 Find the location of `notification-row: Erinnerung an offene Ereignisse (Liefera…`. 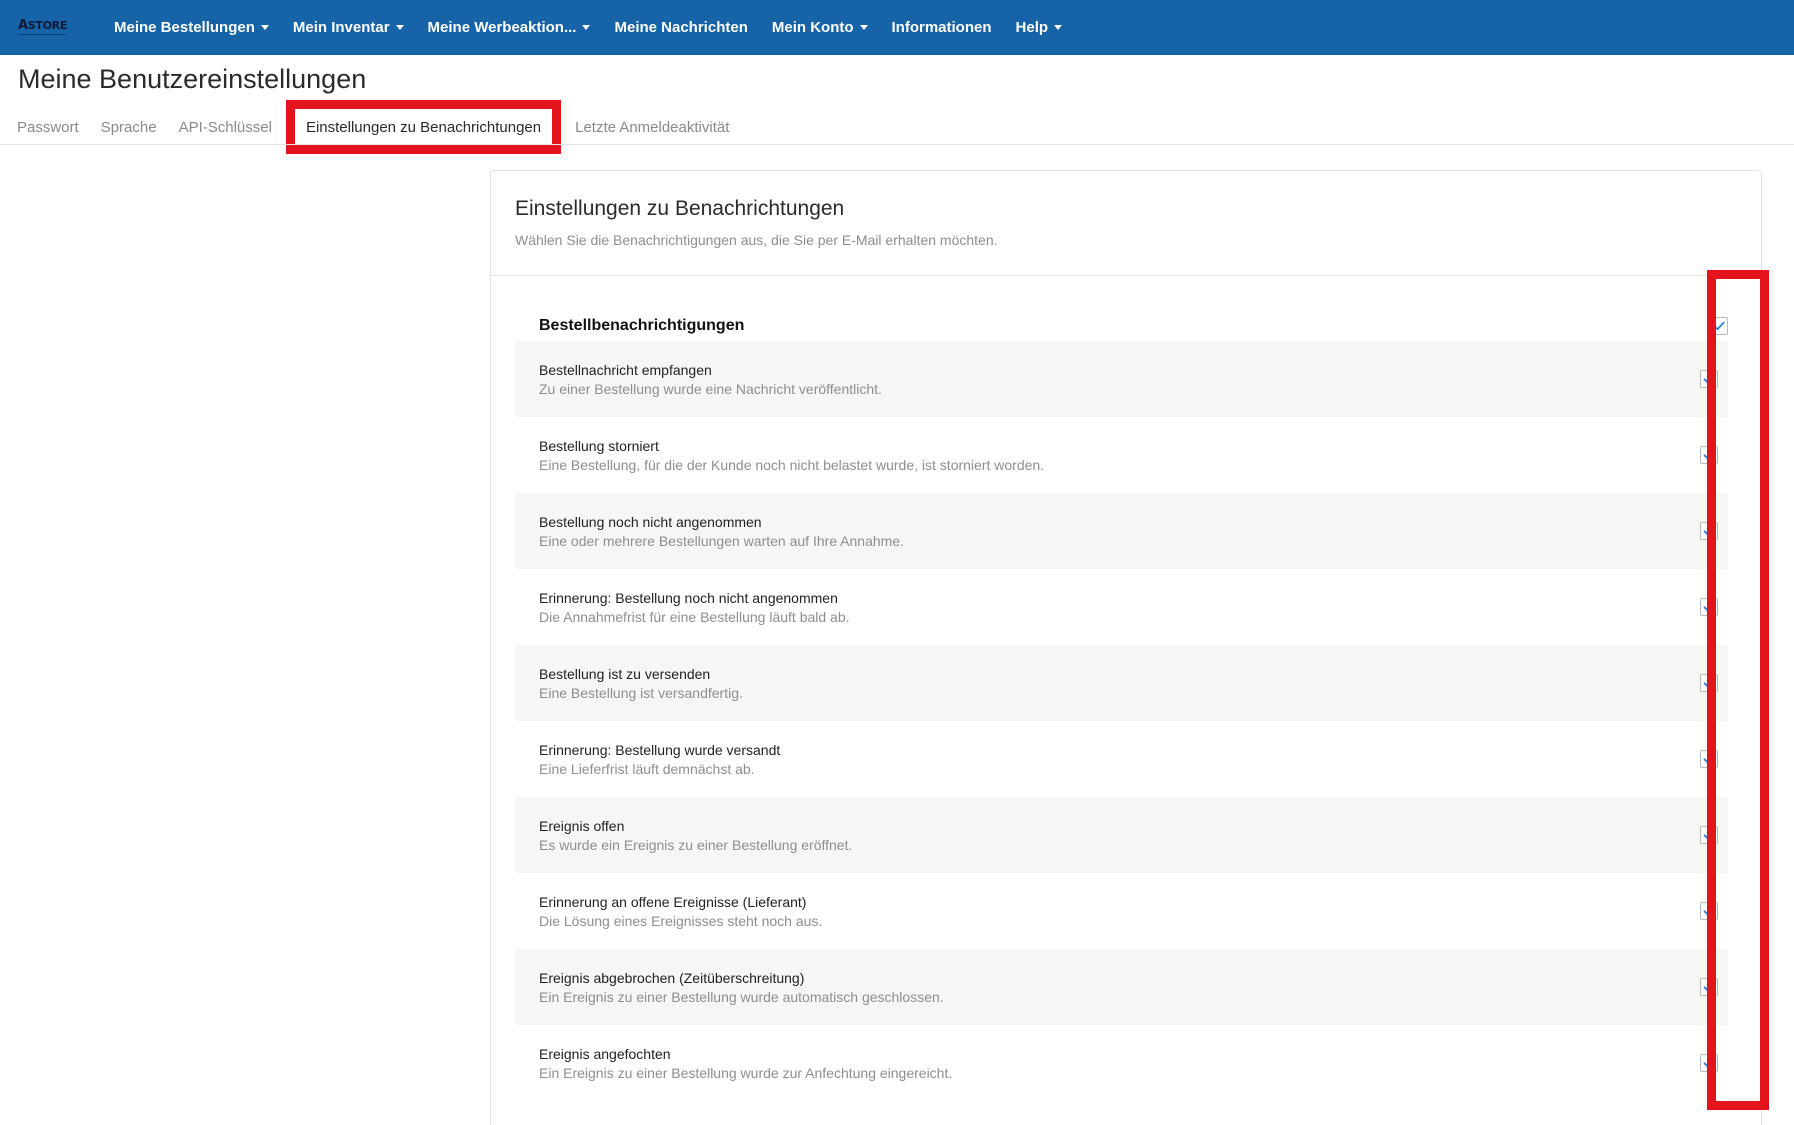

notification-row: Erinnerung an offene Ereignisse (Liefera… is located at coordinates (1121, 911).